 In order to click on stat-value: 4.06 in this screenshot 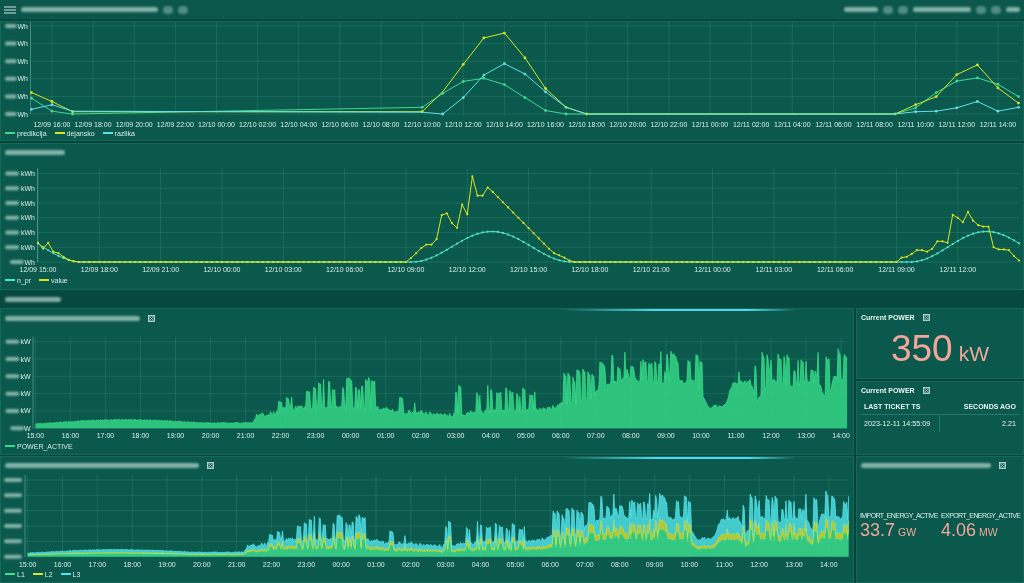, I will do `click(959, 529)`.